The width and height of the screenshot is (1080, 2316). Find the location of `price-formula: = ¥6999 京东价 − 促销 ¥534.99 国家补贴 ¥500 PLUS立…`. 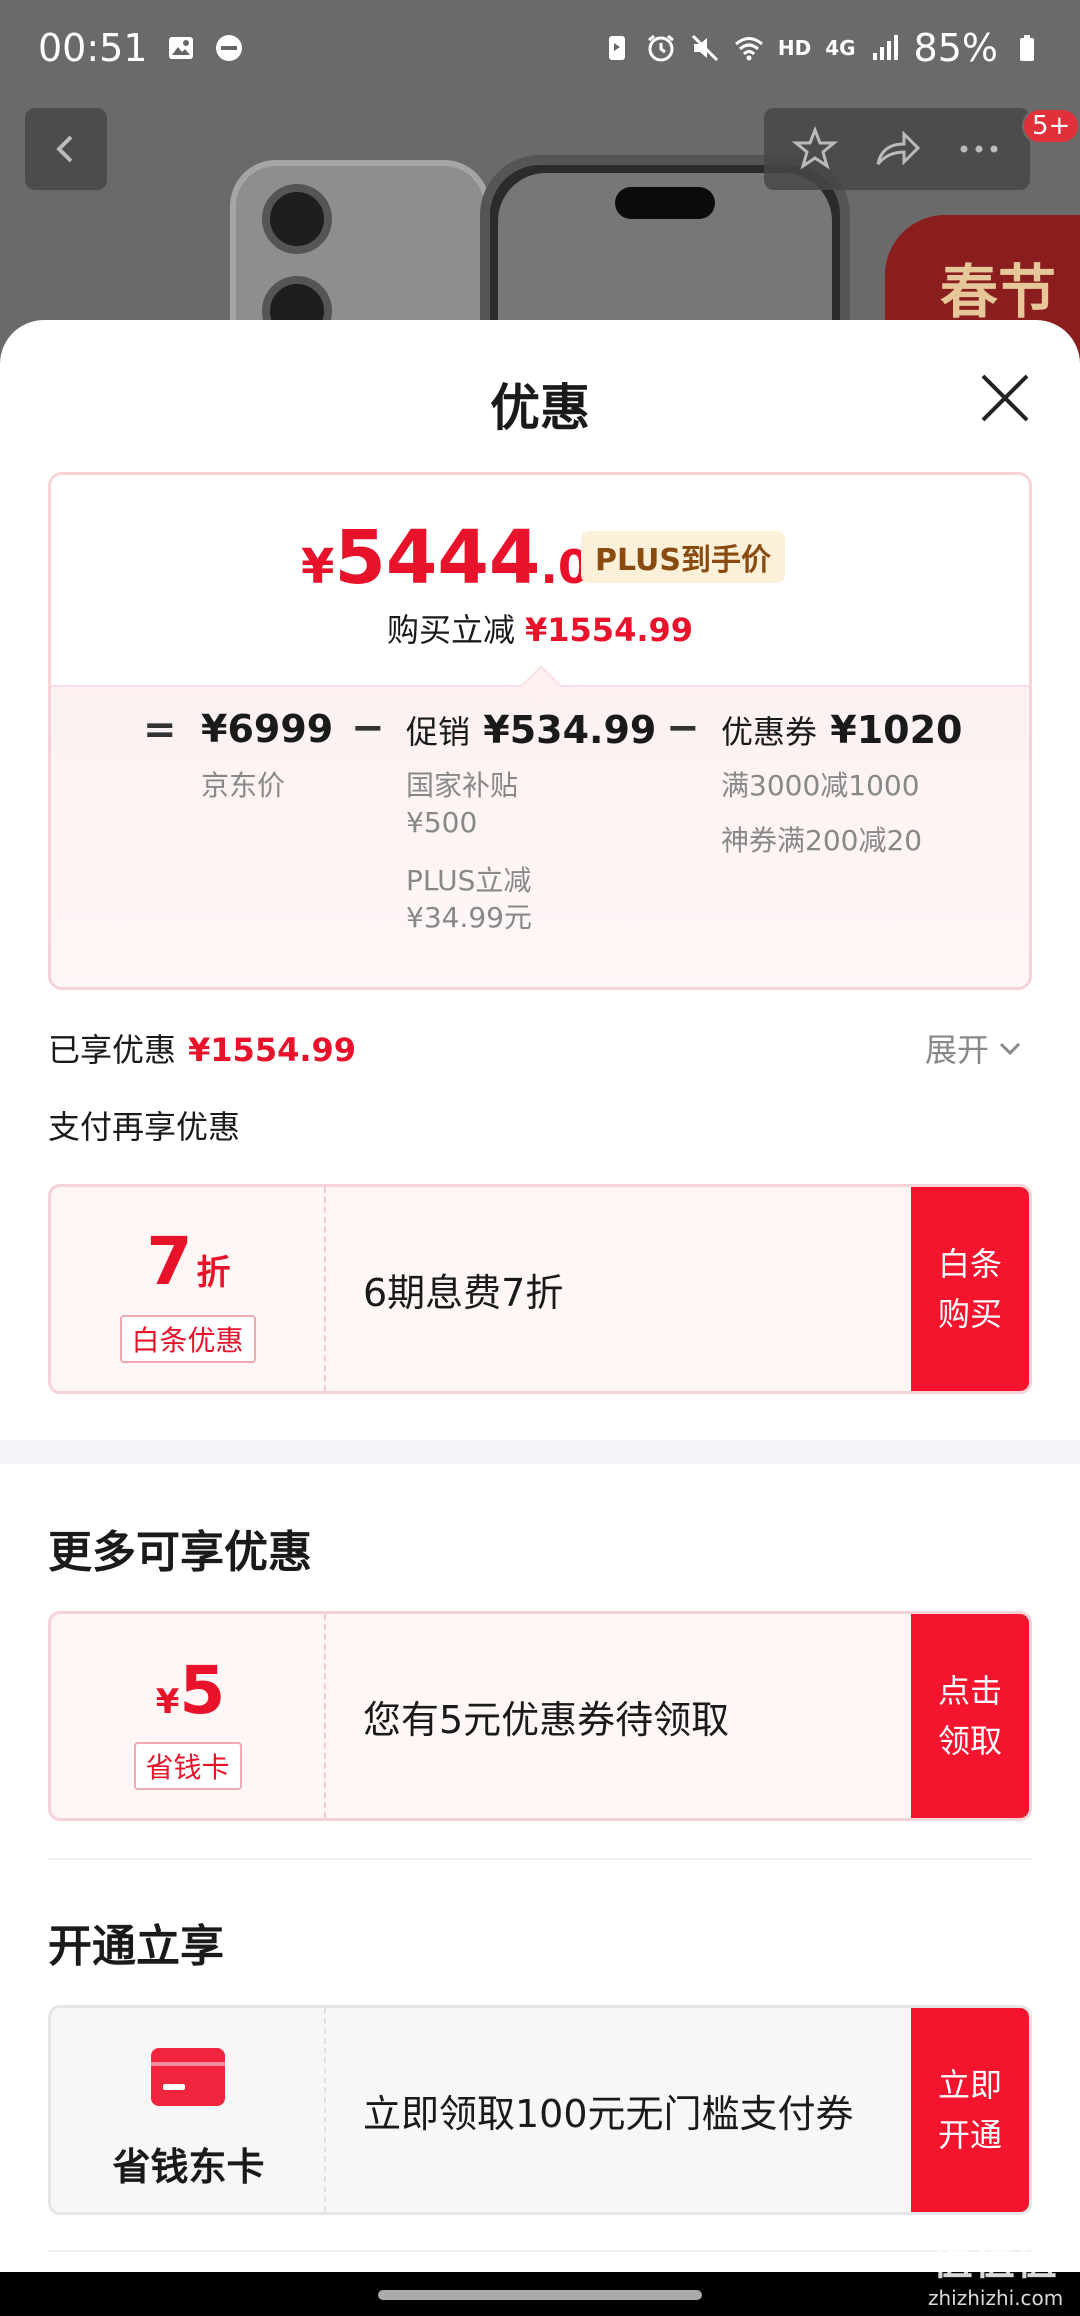

price-formula: = ¥6999 京东价 − 促销 ¥534.99 国家补贴 ¥500 PLUS立… is located at coordinates (540, 836).